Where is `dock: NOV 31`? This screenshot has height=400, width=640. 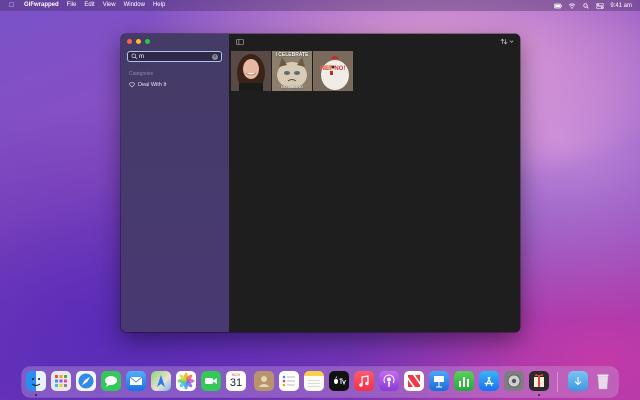
dock: NOV 31 is located at coordinates (320, 382).